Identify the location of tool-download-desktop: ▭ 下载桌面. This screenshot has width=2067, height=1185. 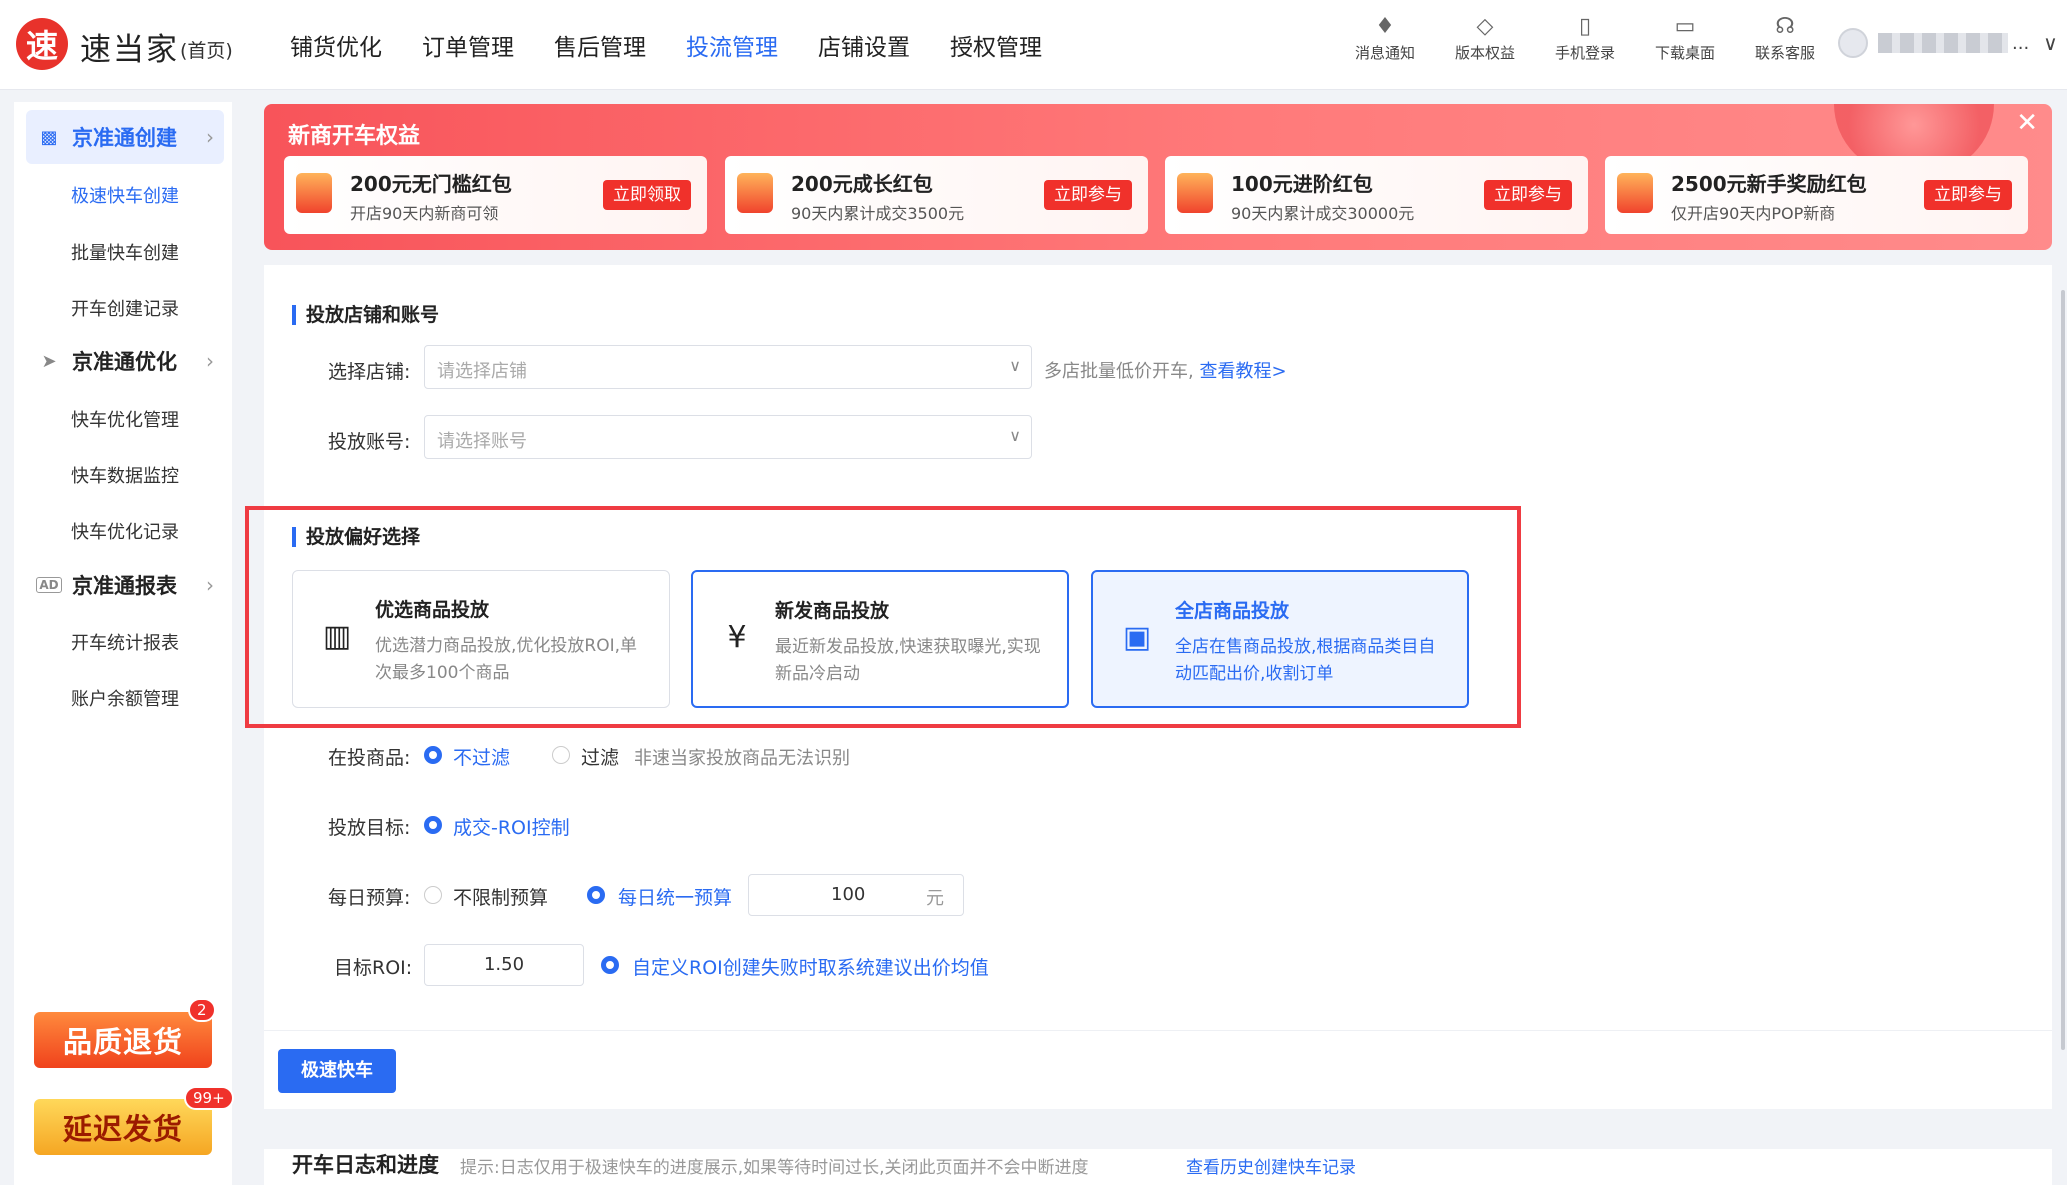
(1685, 37).